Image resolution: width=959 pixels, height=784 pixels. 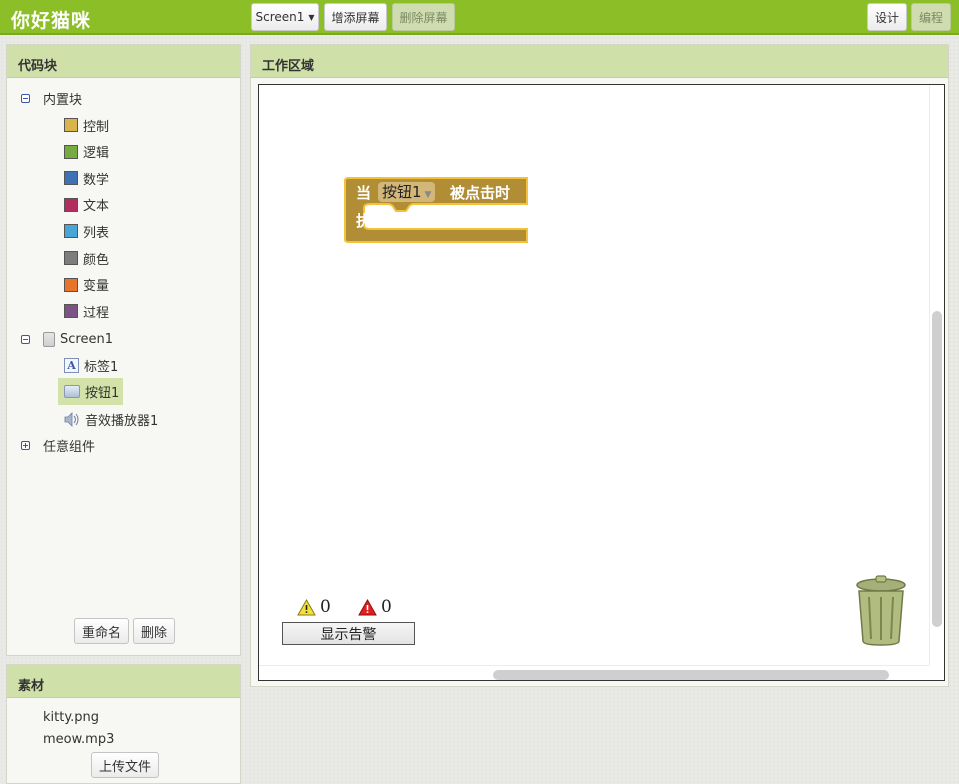 I want to click on tree-screen1: Screen1, so click(x=67, y=339).